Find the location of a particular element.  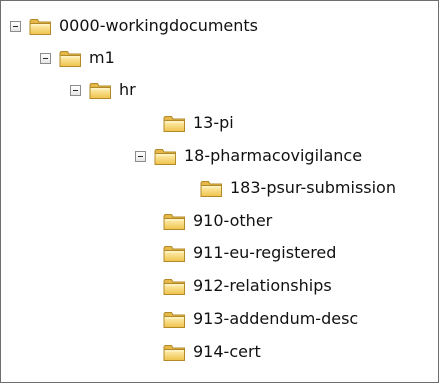

tree-node-911-eu-registered: 911-eu-registered is located at coordinates (249, 253).